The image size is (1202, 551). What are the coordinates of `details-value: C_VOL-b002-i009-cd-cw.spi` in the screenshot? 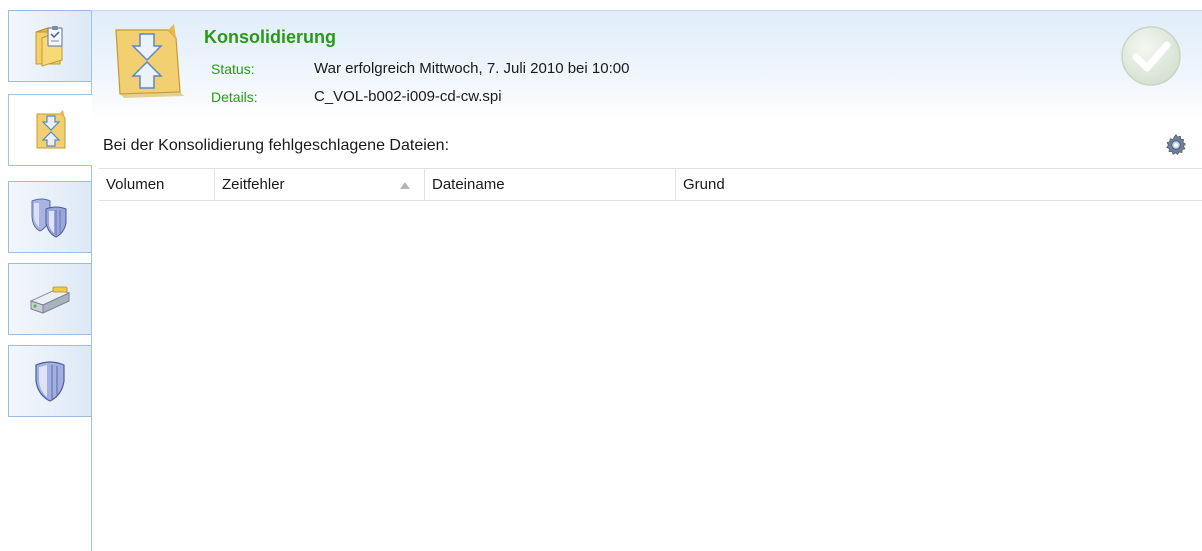 It's located at (408, 96).